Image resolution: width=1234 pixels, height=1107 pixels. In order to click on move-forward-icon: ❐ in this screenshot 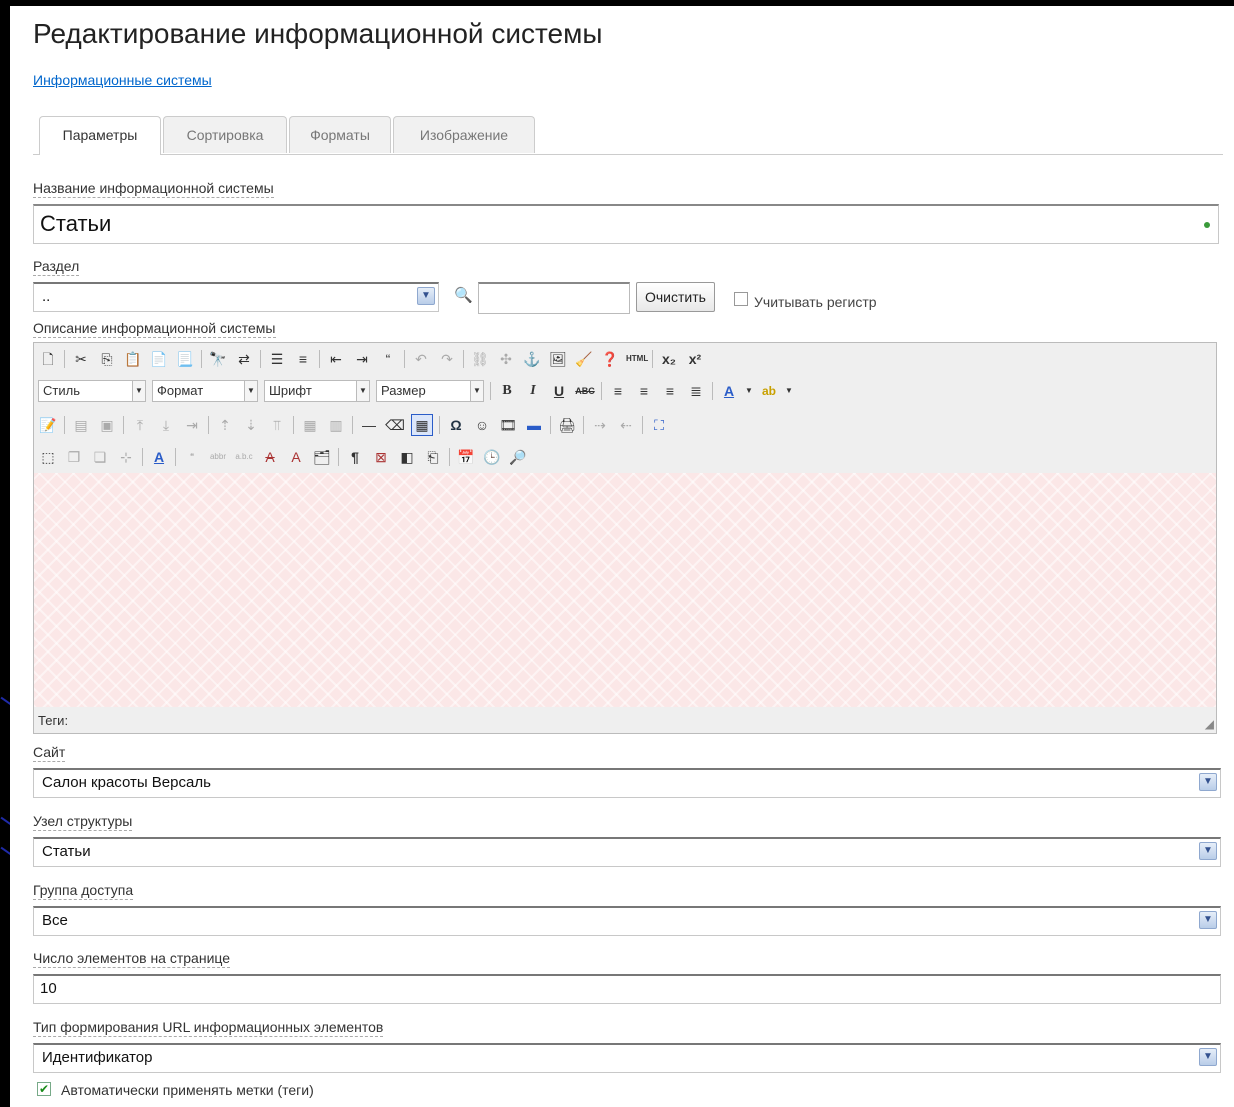, I will do `click(74, 457)`.